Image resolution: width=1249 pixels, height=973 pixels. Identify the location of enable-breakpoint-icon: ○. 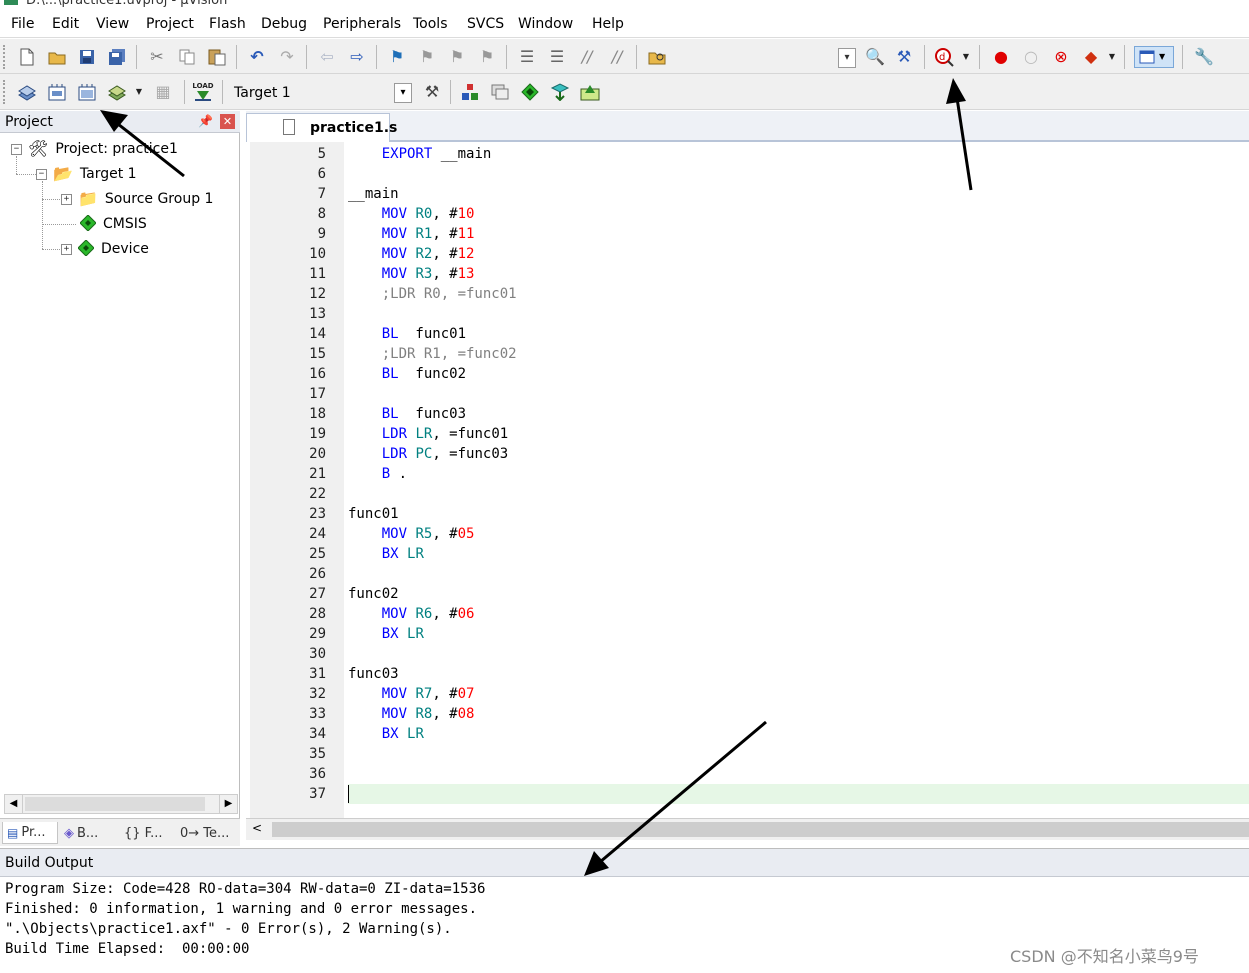
(1031, 57).